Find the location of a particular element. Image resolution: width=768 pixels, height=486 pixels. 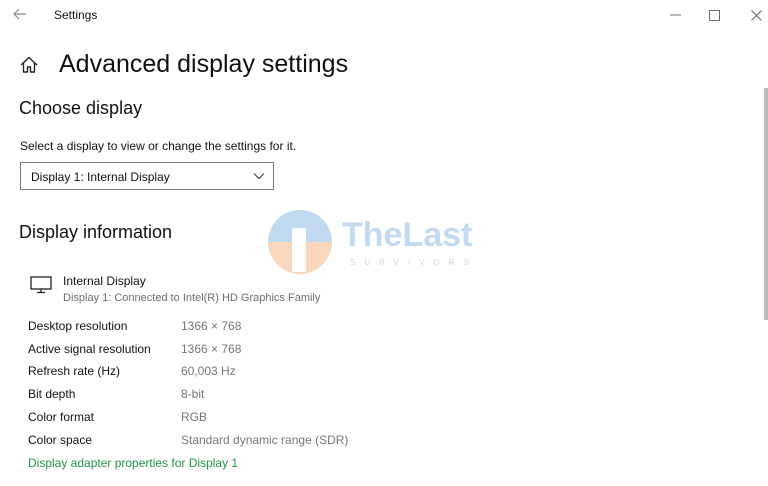

info-value: 60,003 Hz is located at coordinates (208, 371).